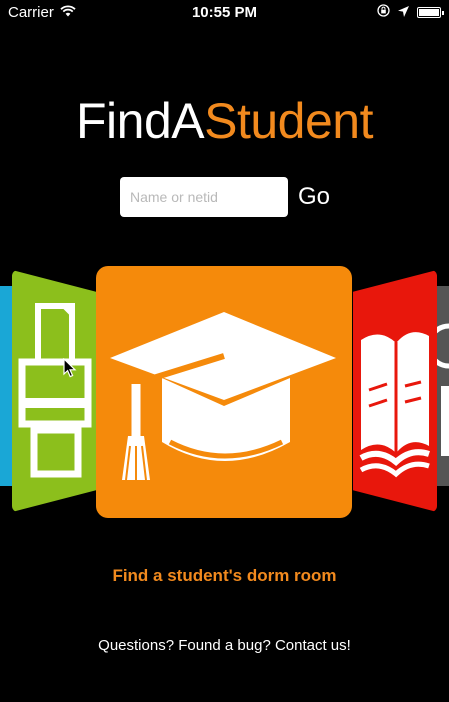 The image size is (449, 702). I want to click on status-bar: Carrier 10:55 PM, so click(224, 13).